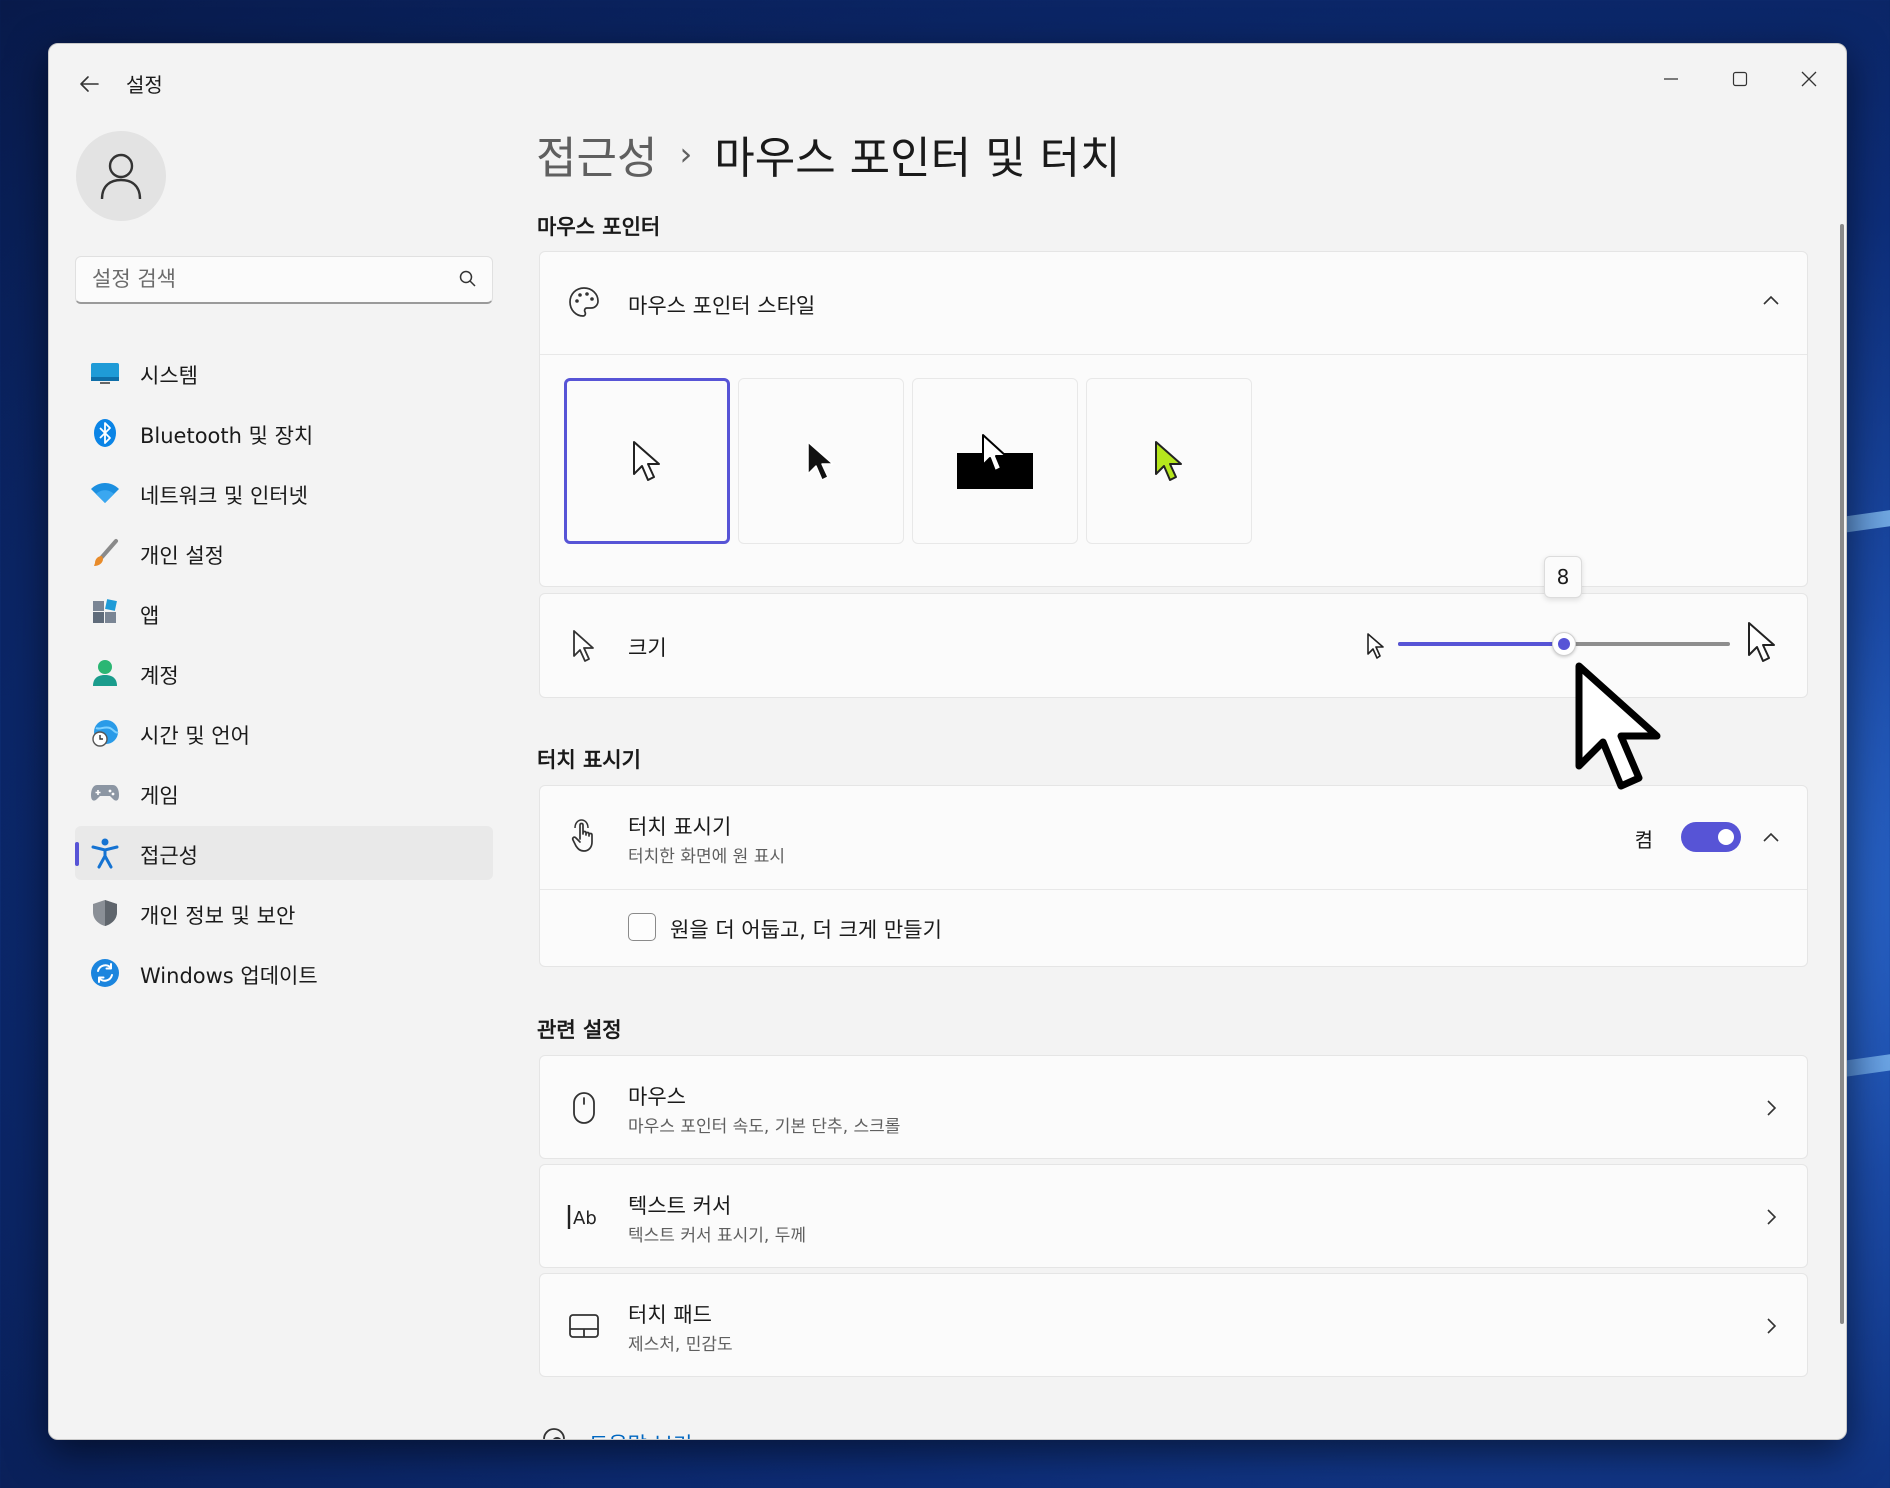  I want to click on search-input, so click(272, 279).